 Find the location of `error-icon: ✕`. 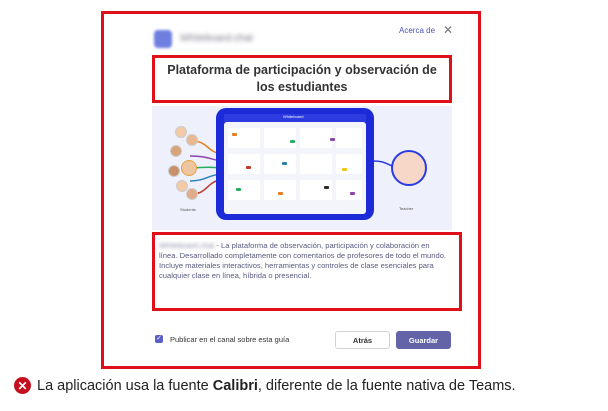

error-icon: ✕ is located at coordinates (22, 385).